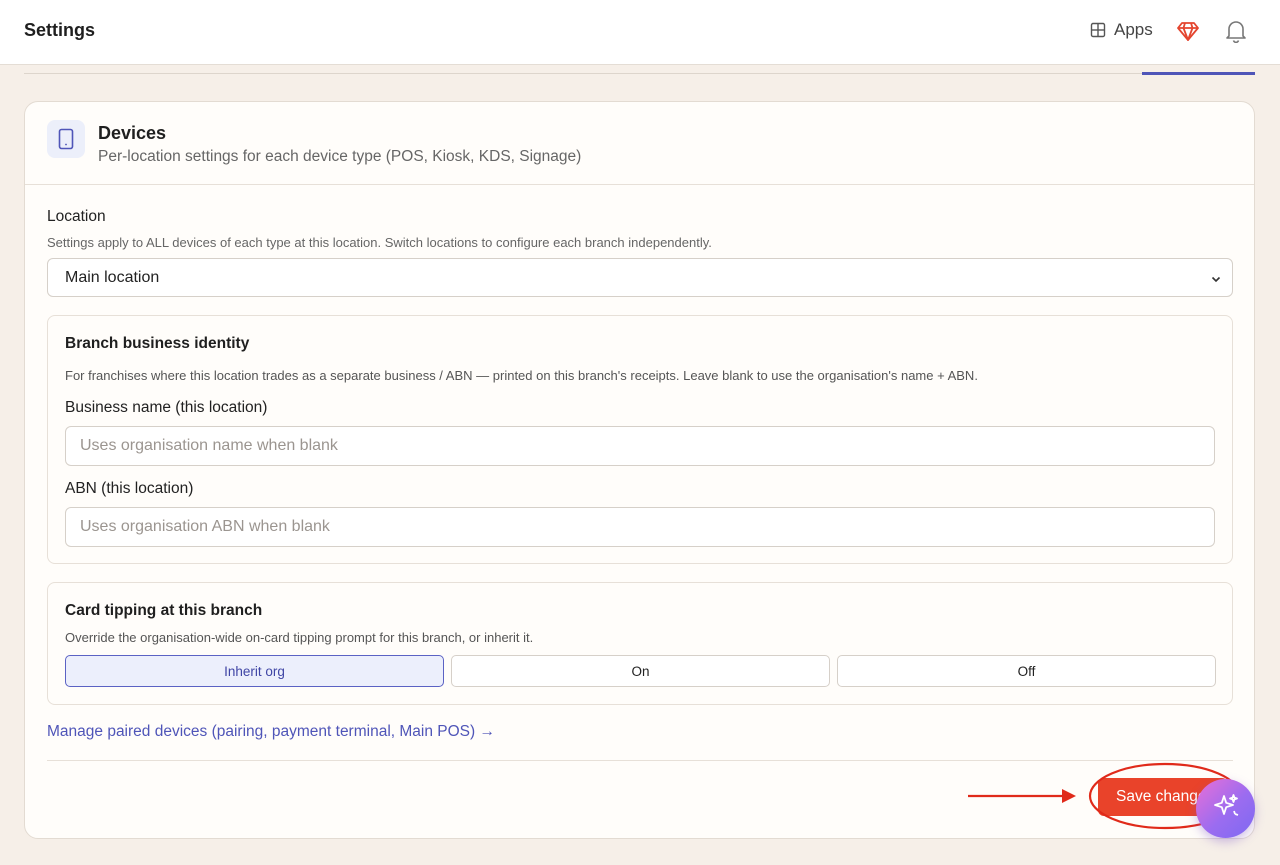 This screenshot has height=865, width=1280. Describe the element at coordinates (132, 133) in the screenshot. I see `card-title: Devices` at that location.